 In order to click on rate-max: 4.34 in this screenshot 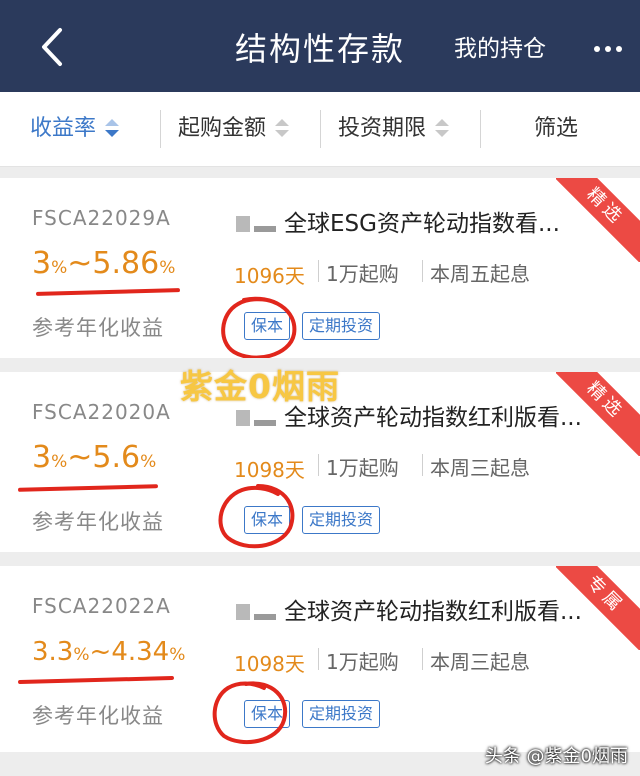, I will do `click(140, 652)`.